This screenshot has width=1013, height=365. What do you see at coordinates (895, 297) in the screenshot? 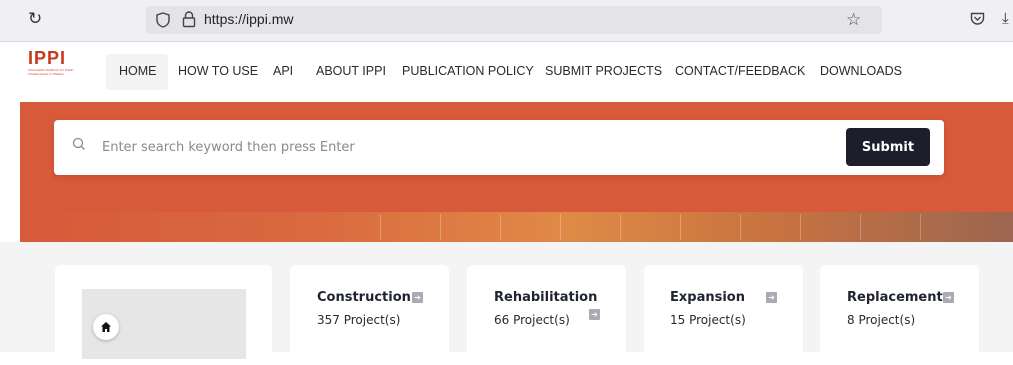
I see `category-title: Replacement` at bounding box center [895, 297].